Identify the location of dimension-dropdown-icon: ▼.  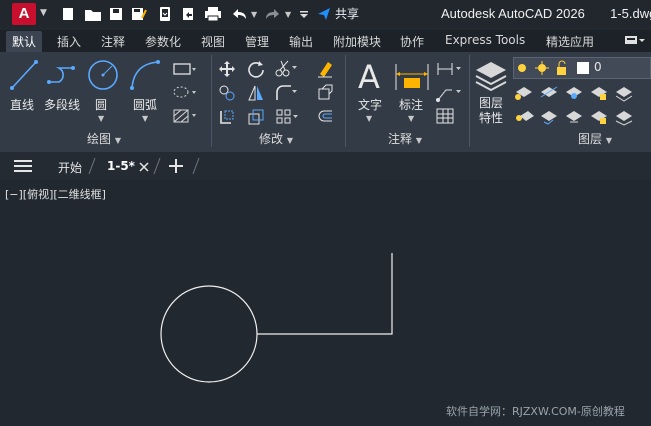
(411, 117).